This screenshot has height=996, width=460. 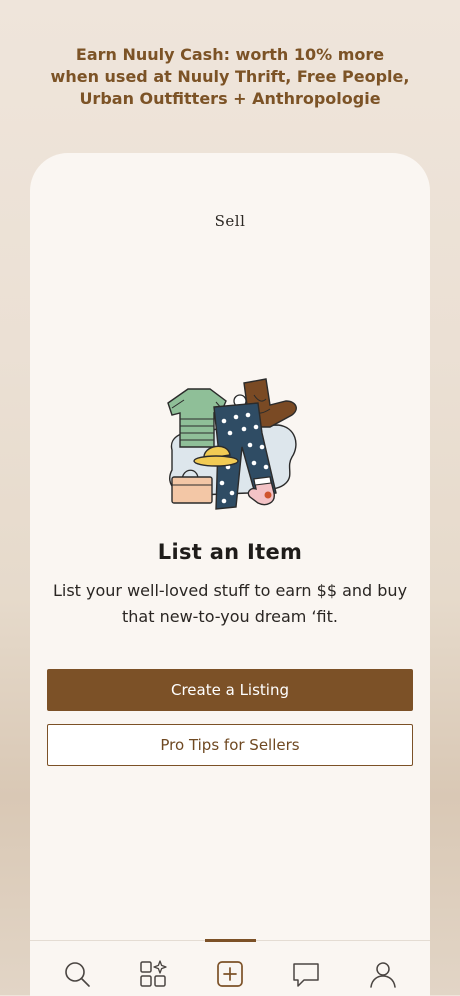 I want to click on promo-line-2: when used at Nuuly Thrift, Free People,, so click(x=230, y=76).